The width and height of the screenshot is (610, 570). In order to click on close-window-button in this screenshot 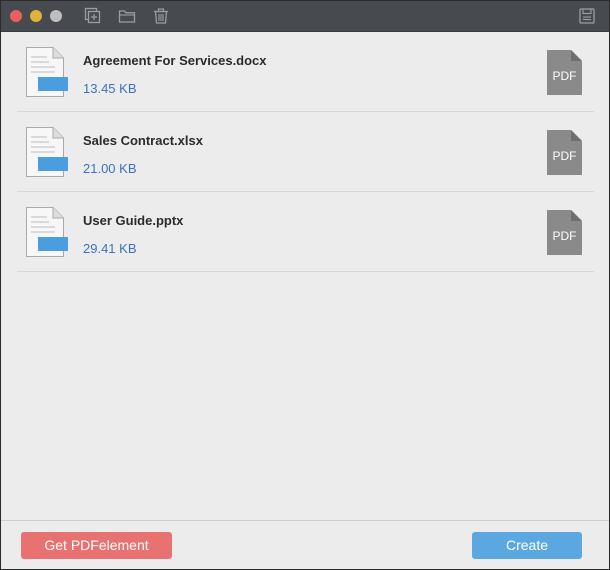, I will do `click(16, 16)`.